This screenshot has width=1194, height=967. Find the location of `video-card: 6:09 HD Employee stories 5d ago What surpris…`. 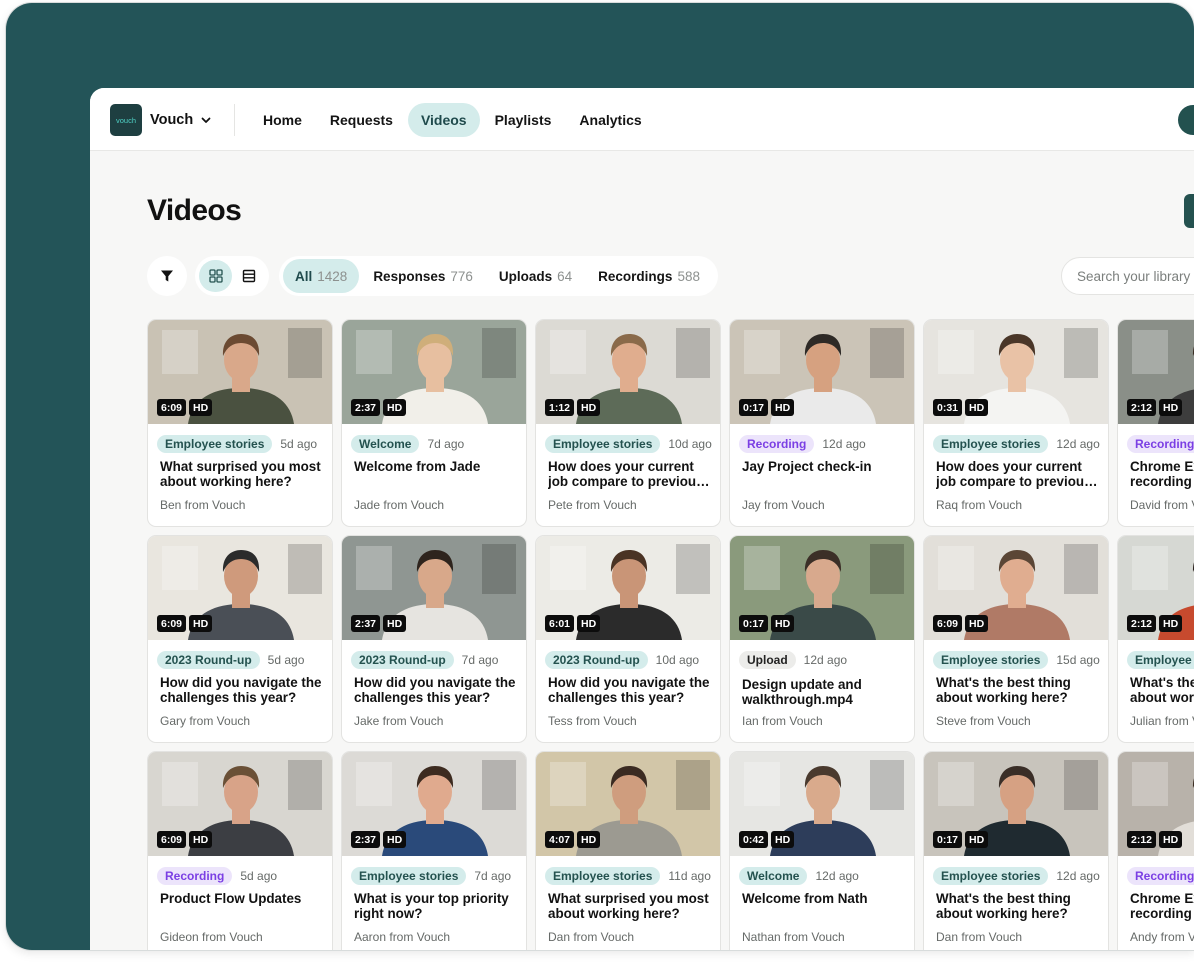

video-card: 6:09 HD Employee stories 5d ago What surpris… is located at coordinates (240, 423).